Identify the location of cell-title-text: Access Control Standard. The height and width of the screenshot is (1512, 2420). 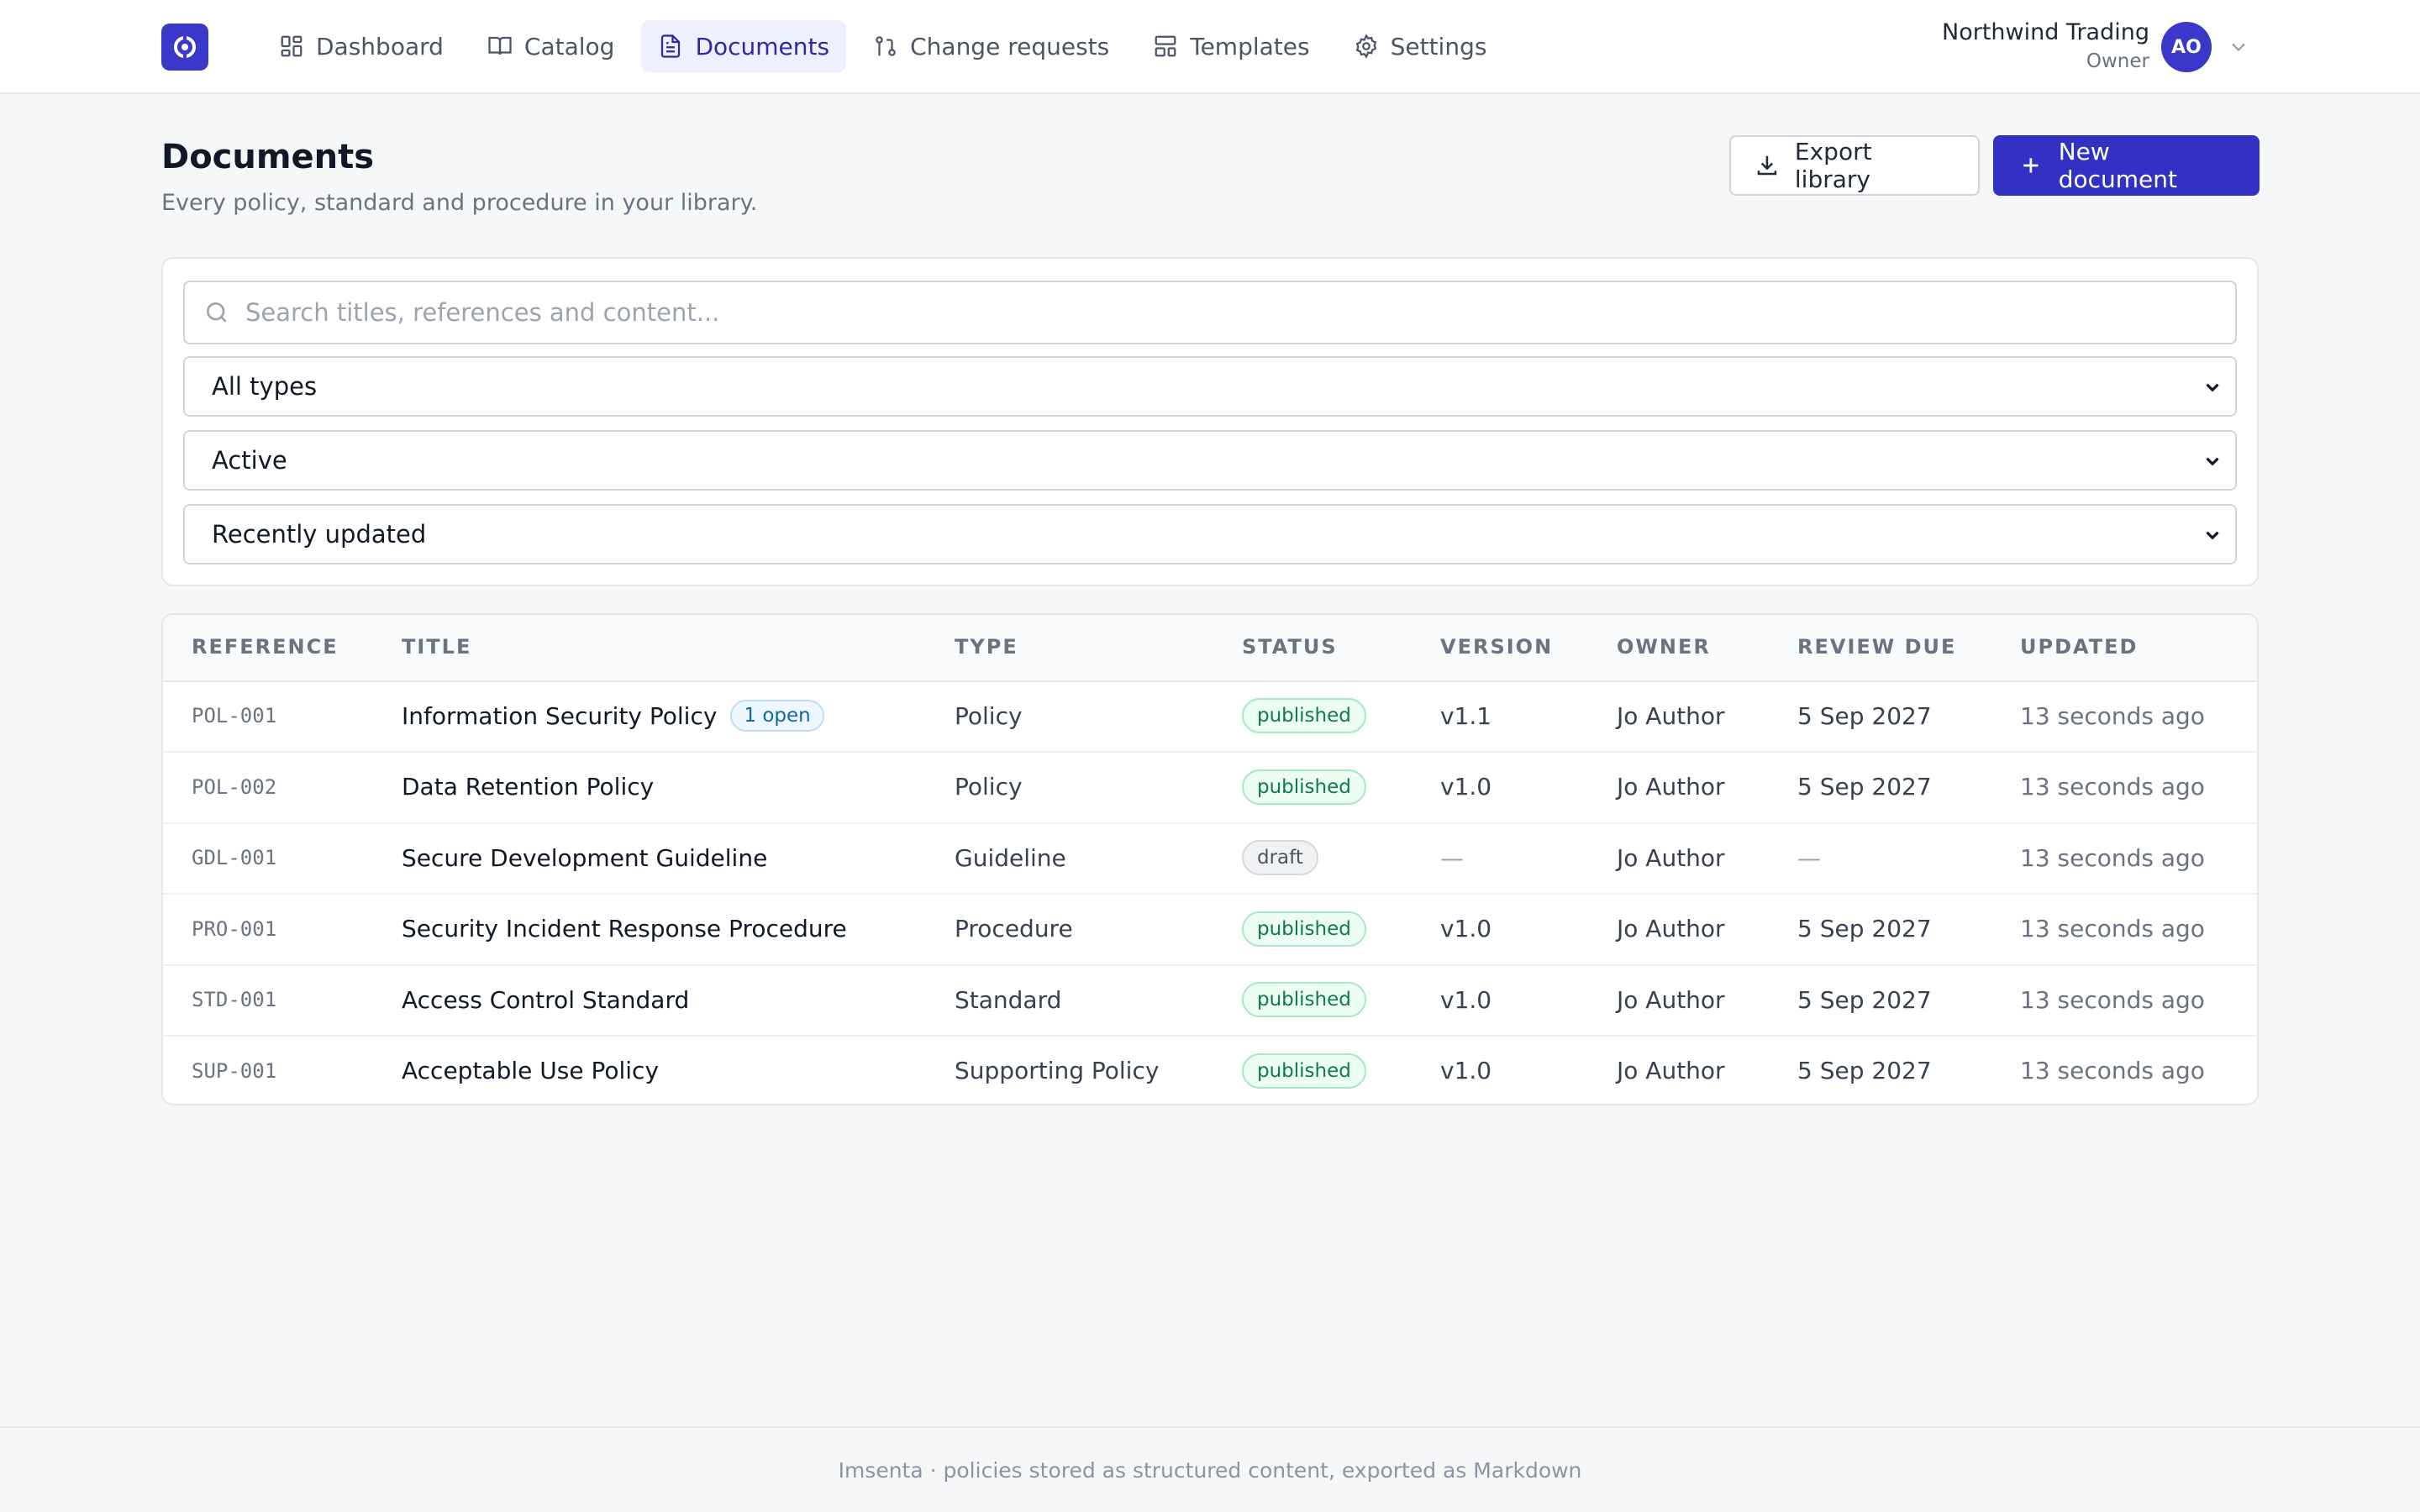
(546, 999).